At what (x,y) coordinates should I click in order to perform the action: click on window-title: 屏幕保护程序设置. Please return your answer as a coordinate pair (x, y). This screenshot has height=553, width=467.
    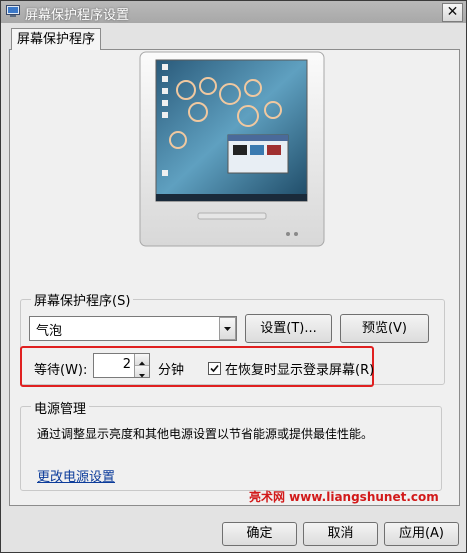
    Looking at the image, I should click on (77, 15).